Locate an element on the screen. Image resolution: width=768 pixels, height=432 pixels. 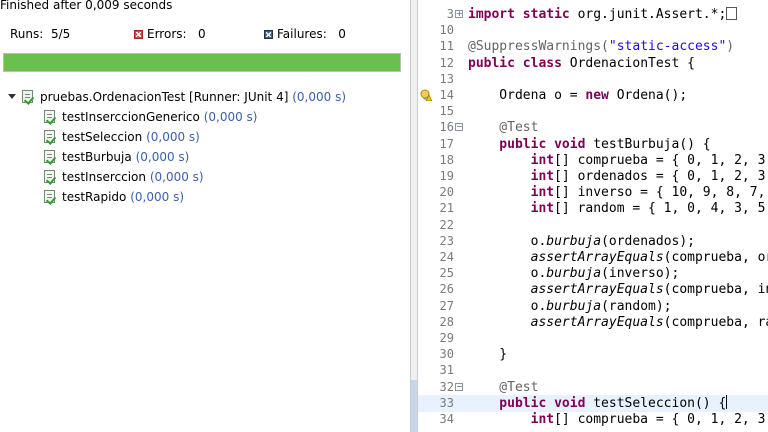
test-name: testRapido is located at coordinates (94, 197).